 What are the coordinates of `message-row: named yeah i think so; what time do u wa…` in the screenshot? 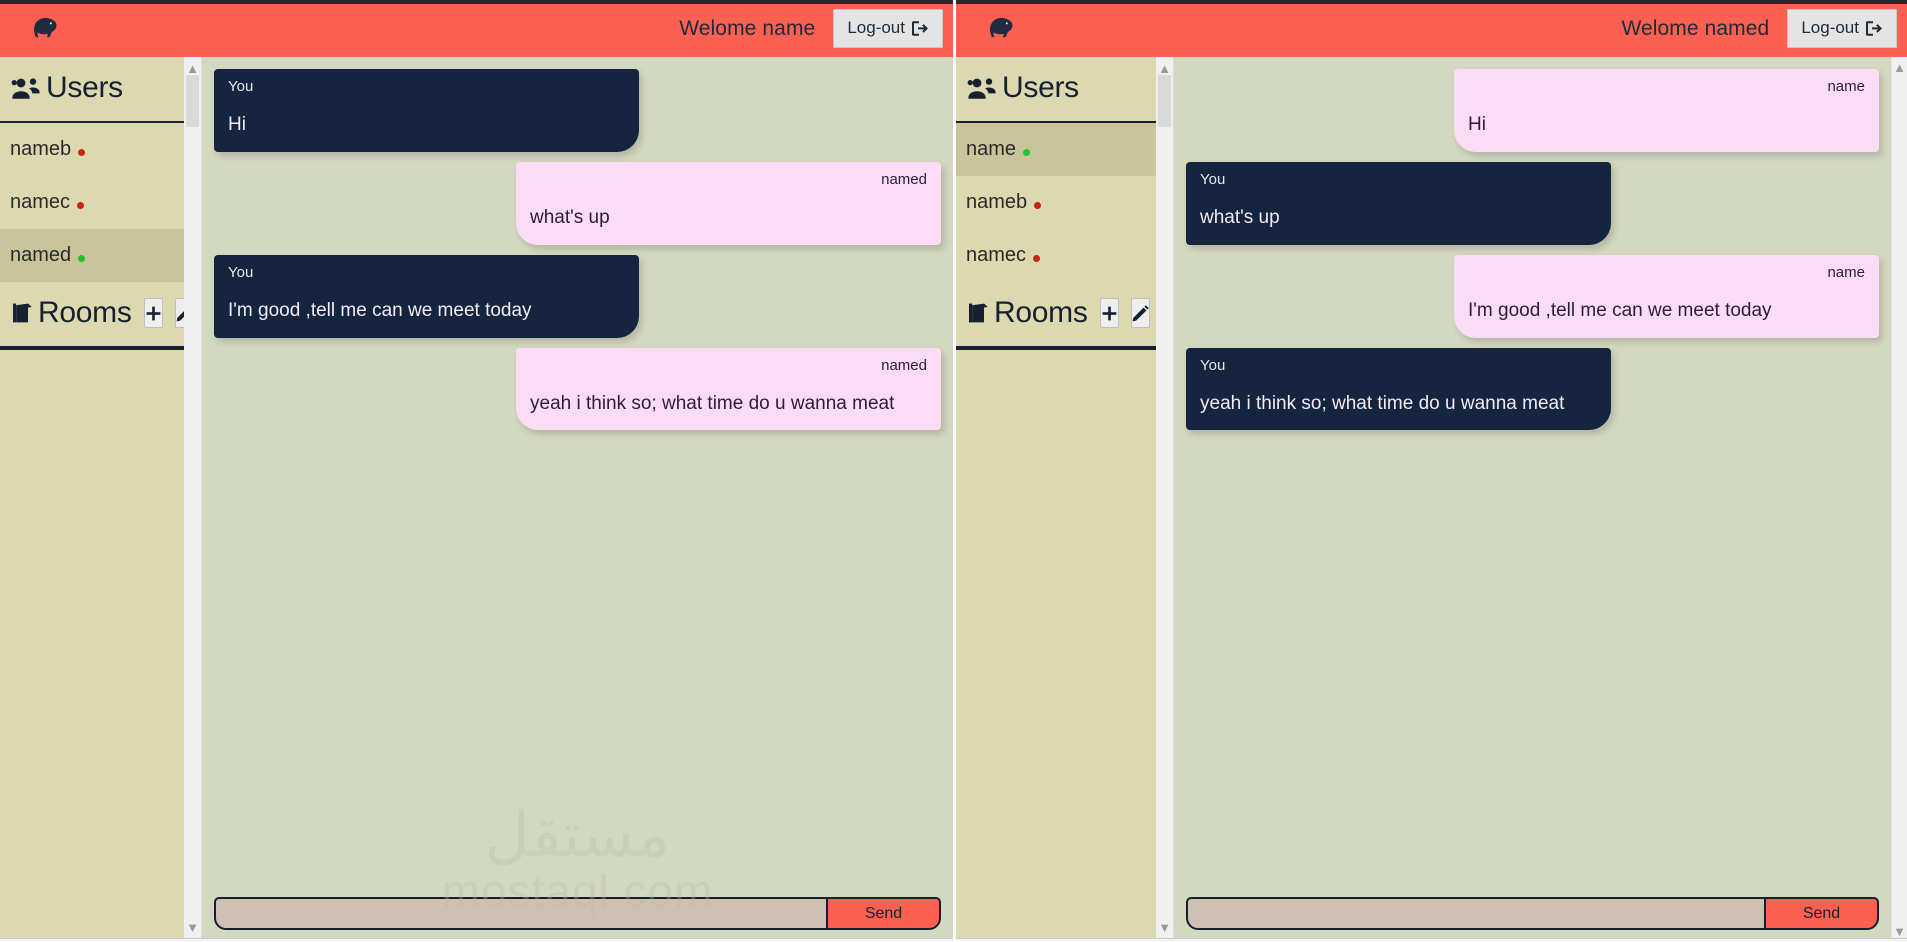 It's located at (577, 389).